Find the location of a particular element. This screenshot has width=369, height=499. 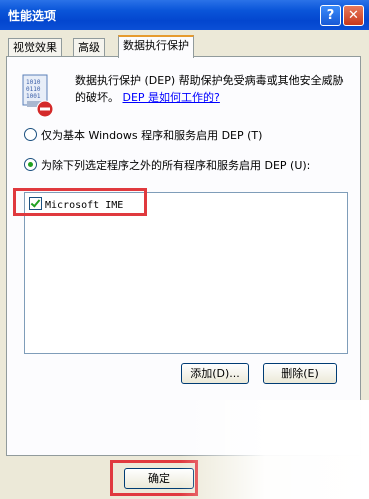

option-basic-dep: 仅为基本 Windows 程序和服务启用 DEP (T) is located at coordinates (143, 135).